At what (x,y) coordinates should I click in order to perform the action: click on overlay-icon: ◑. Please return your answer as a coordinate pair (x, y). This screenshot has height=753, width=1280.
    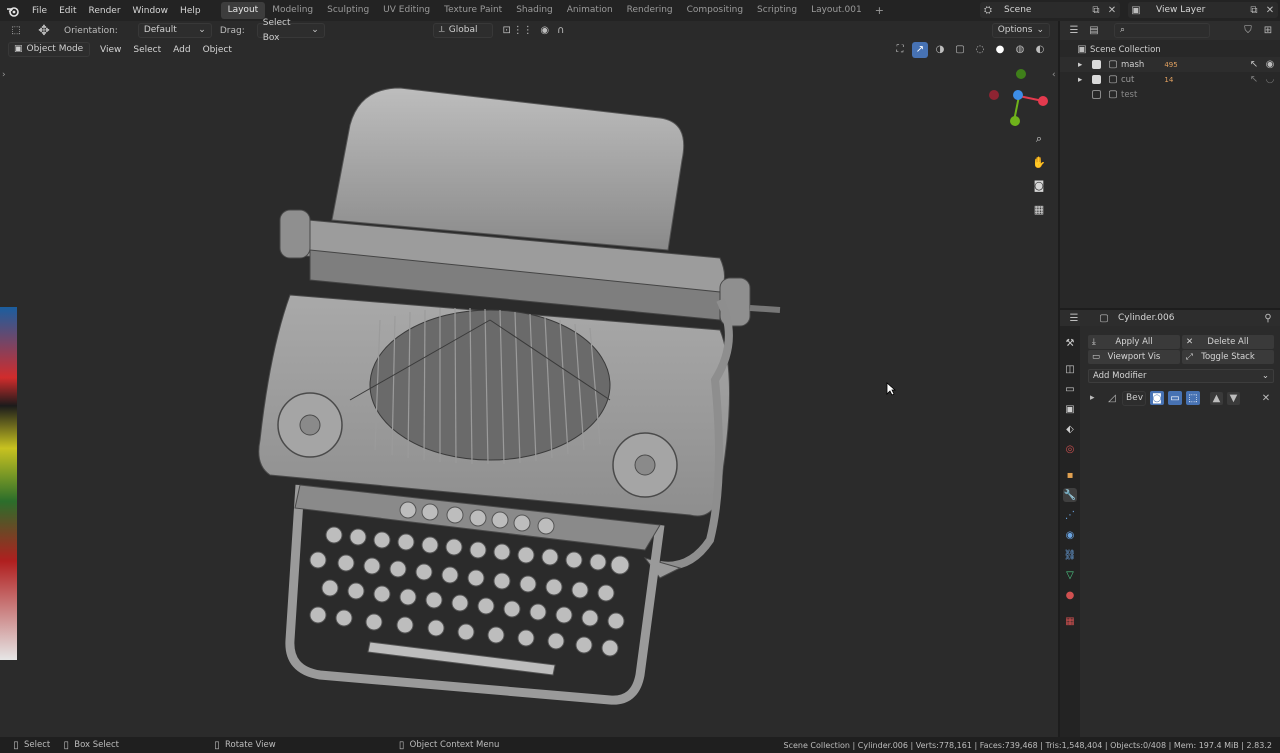
    Looking at the image, I should click on (940, 50).